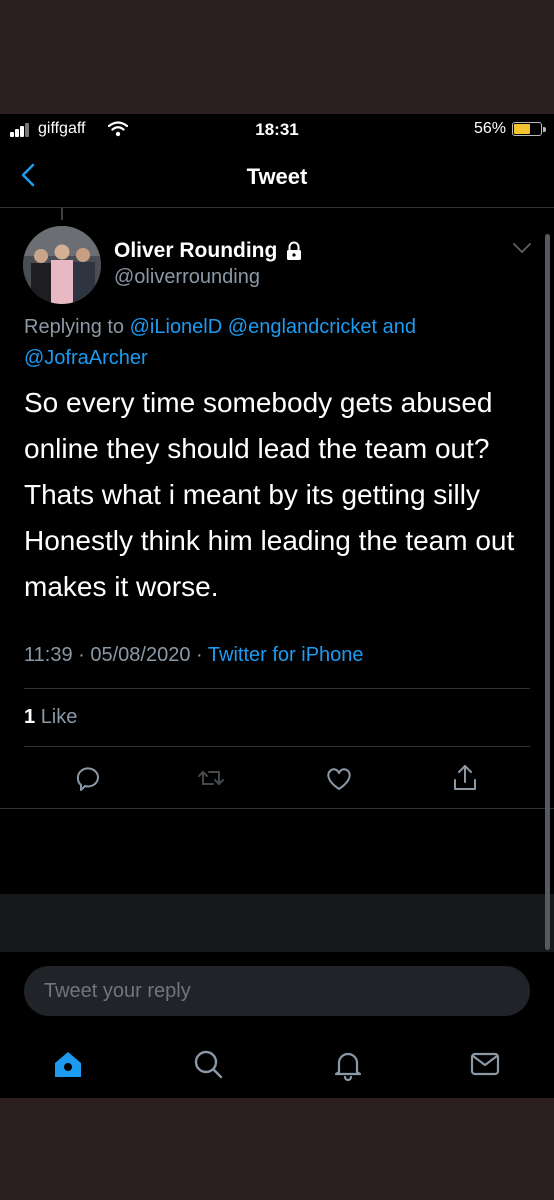 The image size is (554, 1200). What do you see at coordinates (277, 991) in the screenshot?
I see `reply-input: Tweet your reply` at bounding box center [277, 991].